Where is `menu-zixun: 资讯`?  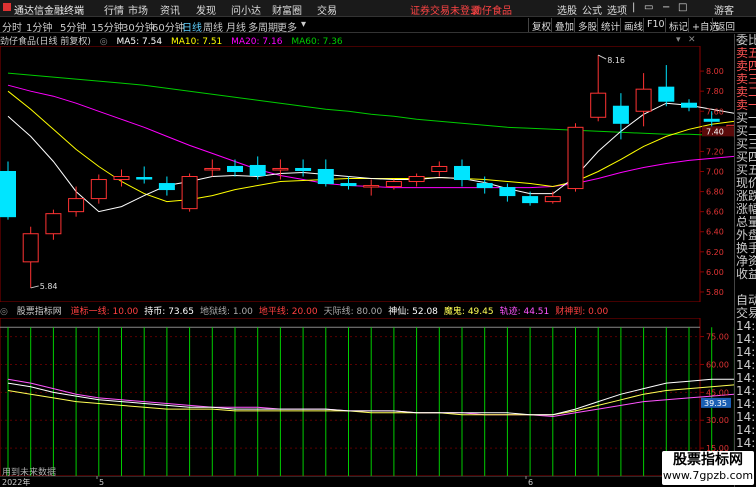 menu-zixun: 资讯 is located at coordinates (170, 9).